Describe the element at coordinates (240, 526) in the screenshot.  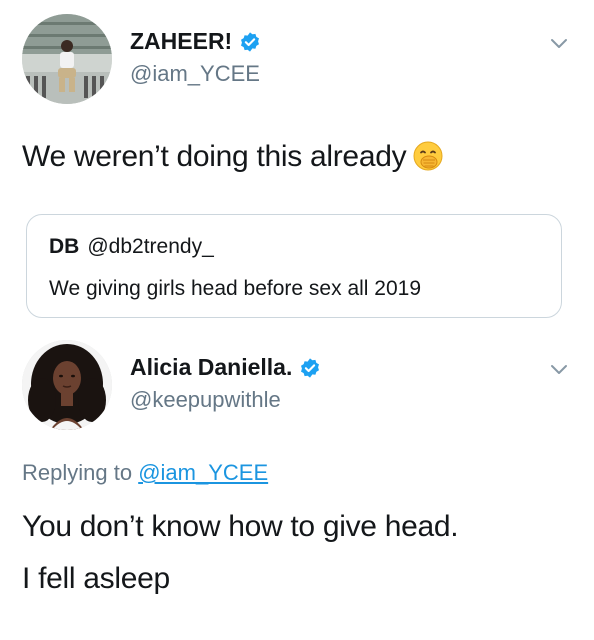
I see `reply-text-line-1: You don’t know how to give head.` at that location.